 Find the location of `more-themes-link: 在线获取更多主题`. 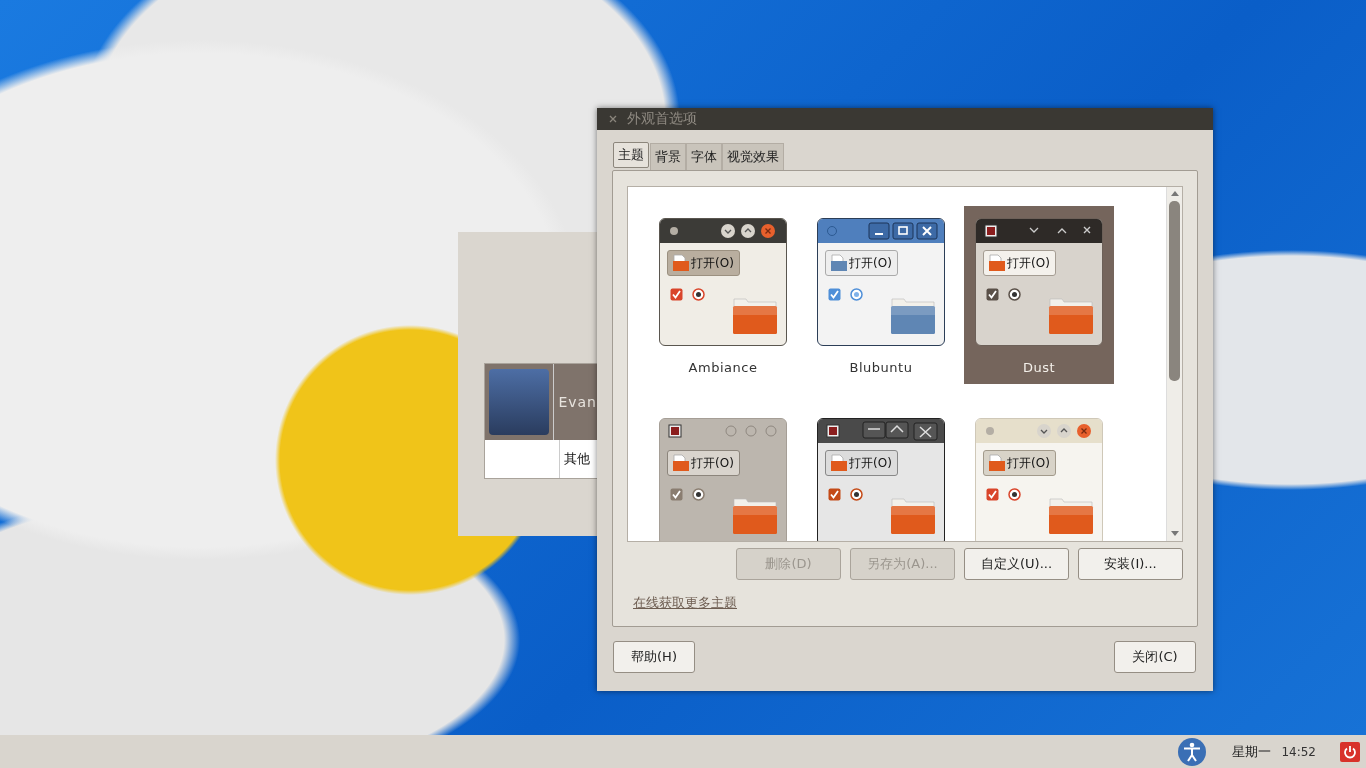

more-themes-link: 在线获取更多主题 is located at coordinates (685, 603).